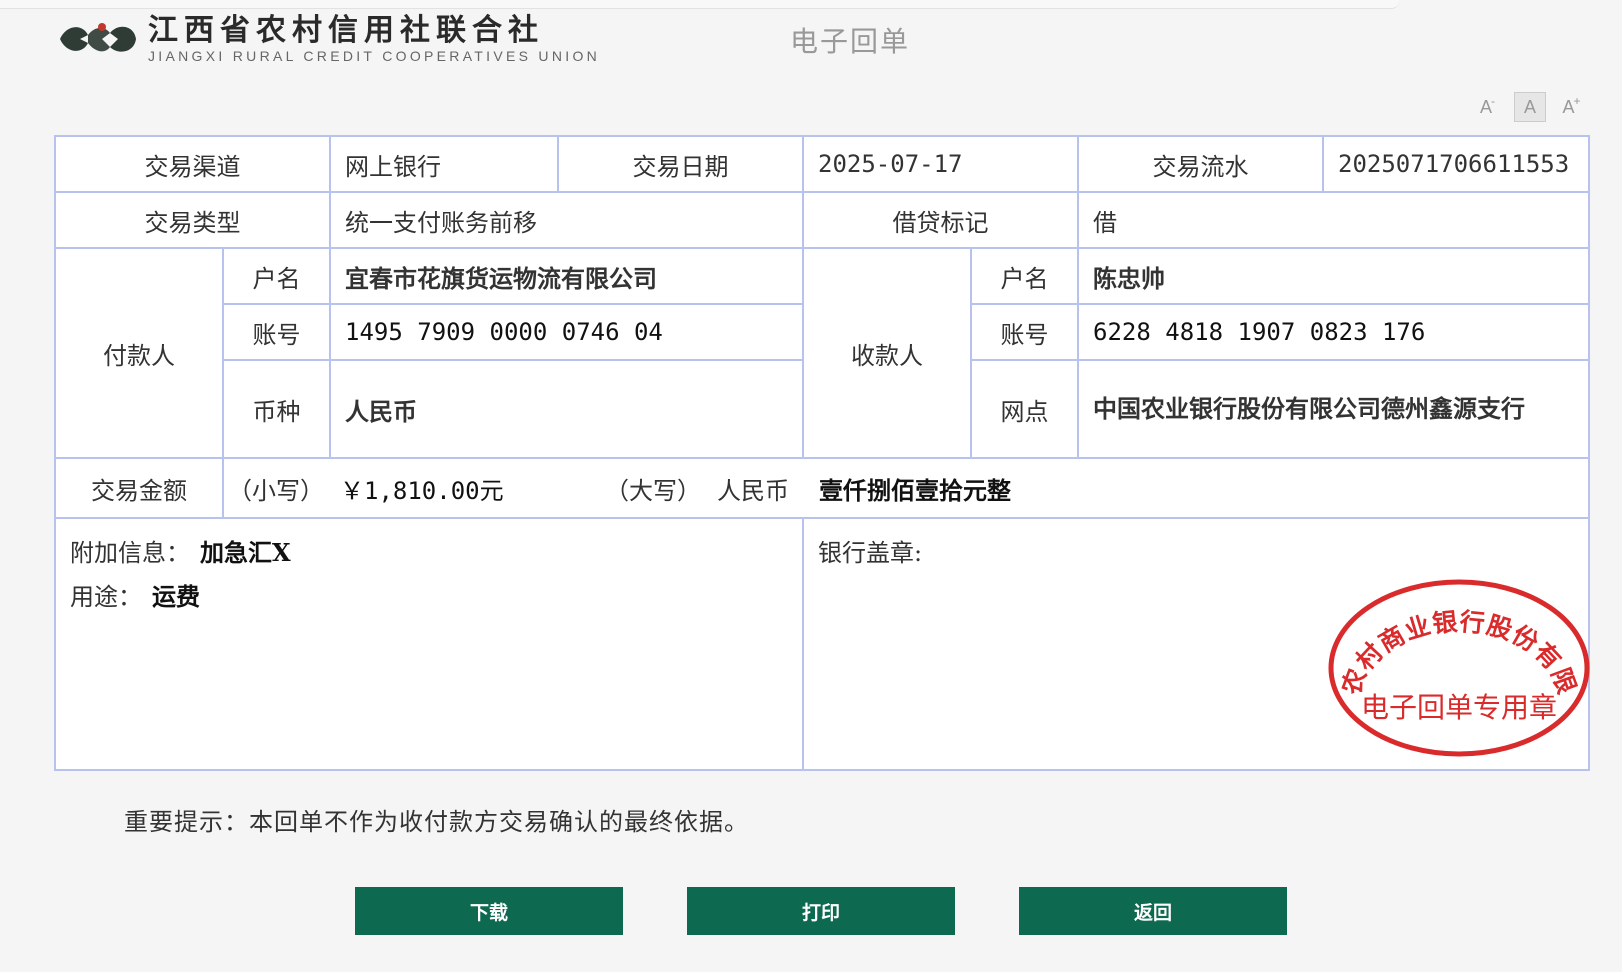 The image size is (1622, 972). What do you see at coordinates (276, 276) in the screenshot?
I see `payer-name-label: 户名` at bounding box center [276, 276].